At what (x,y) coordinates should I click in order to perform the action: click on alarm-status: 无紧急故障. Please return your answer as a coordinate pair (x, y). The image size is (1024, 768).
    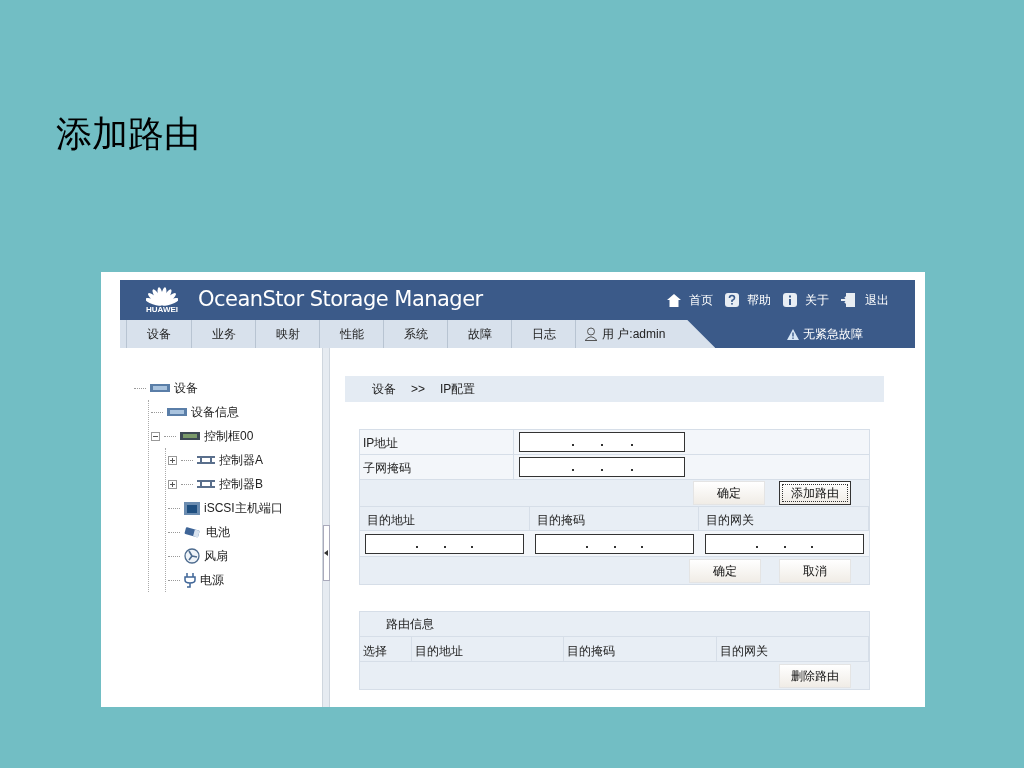
    Looking at the image, I should click on (833, 334).